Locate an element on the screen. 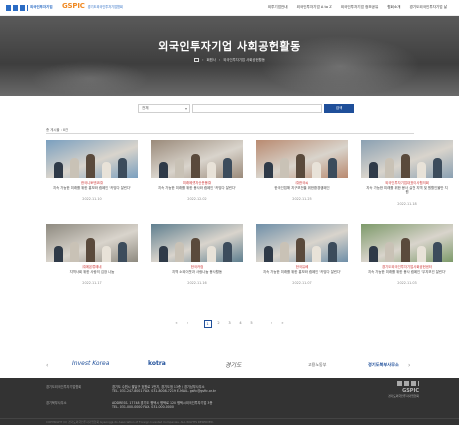 The width and height of the screenshot is (459, 425). card-date: 2022.11.03 is located at coordinates (407, 283).